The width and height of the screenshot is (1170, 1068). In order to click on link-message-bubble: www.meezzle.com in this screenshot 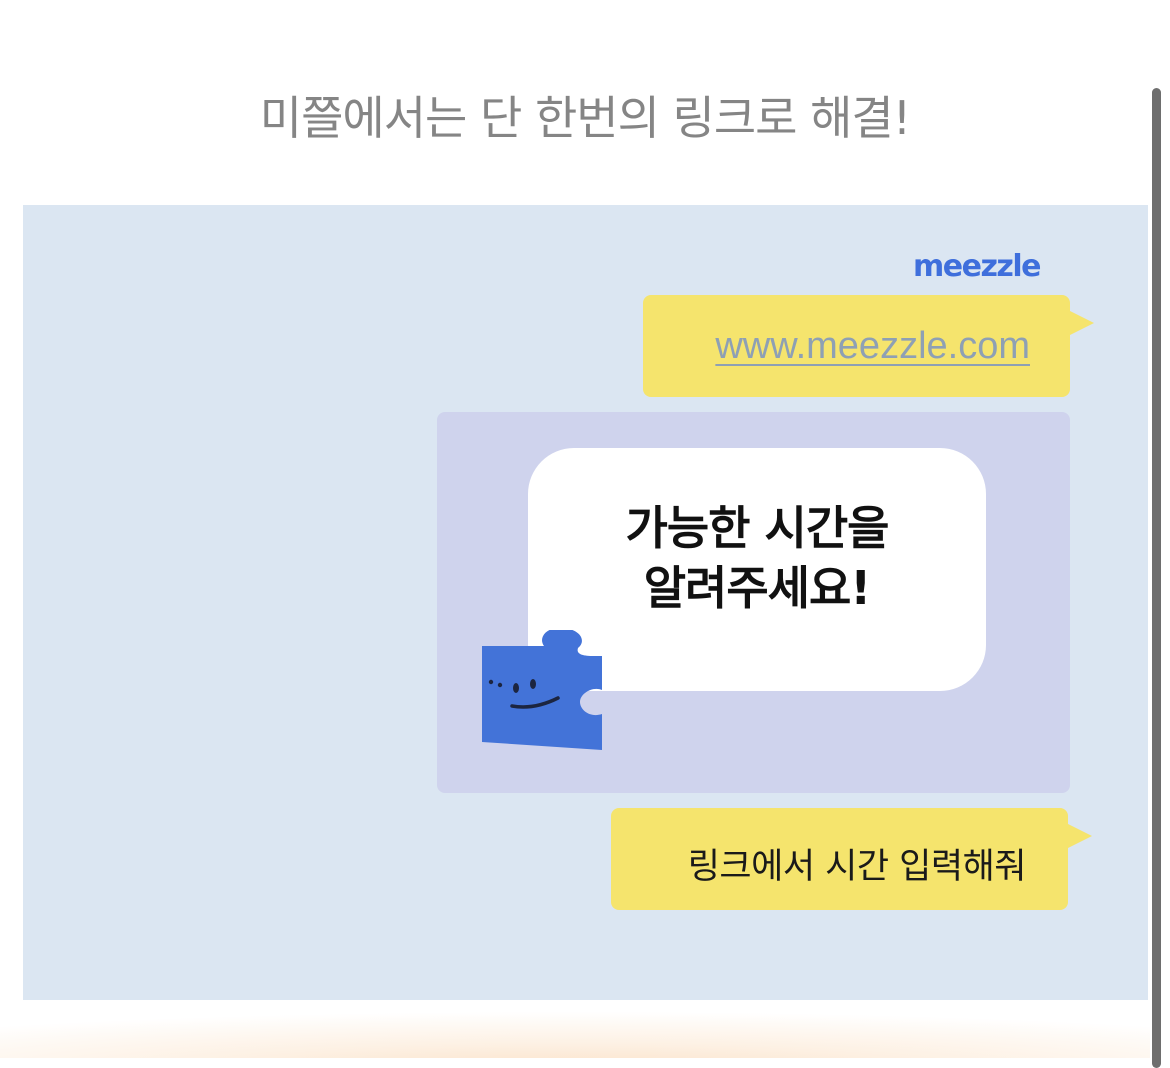, I will do `click(868, 346)`.